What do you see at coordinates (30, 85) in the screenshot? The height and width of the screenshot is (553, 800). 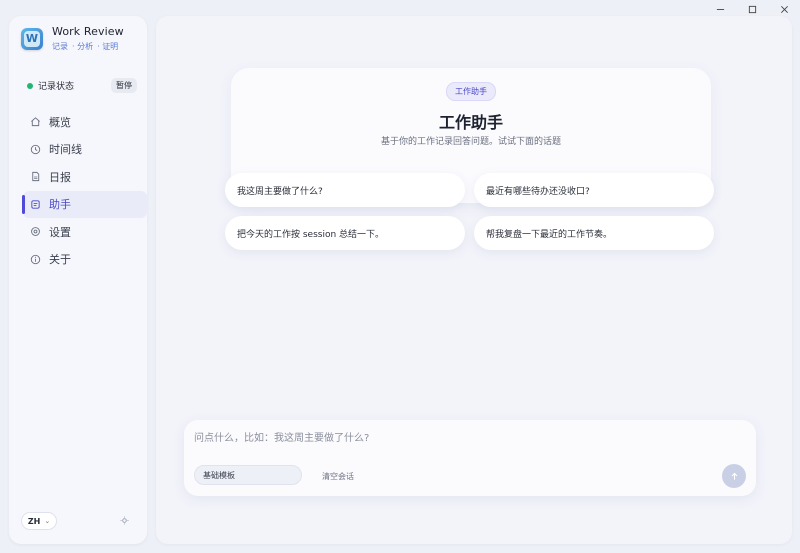 I see `status-dot-icon` at bounding box center [30, 85].